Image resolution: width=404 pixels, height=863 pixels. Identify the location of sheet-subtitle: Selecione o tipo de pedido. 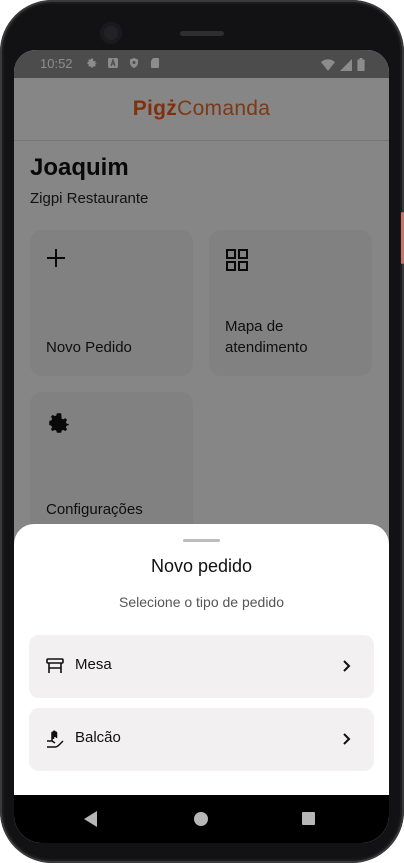
(201, 602).